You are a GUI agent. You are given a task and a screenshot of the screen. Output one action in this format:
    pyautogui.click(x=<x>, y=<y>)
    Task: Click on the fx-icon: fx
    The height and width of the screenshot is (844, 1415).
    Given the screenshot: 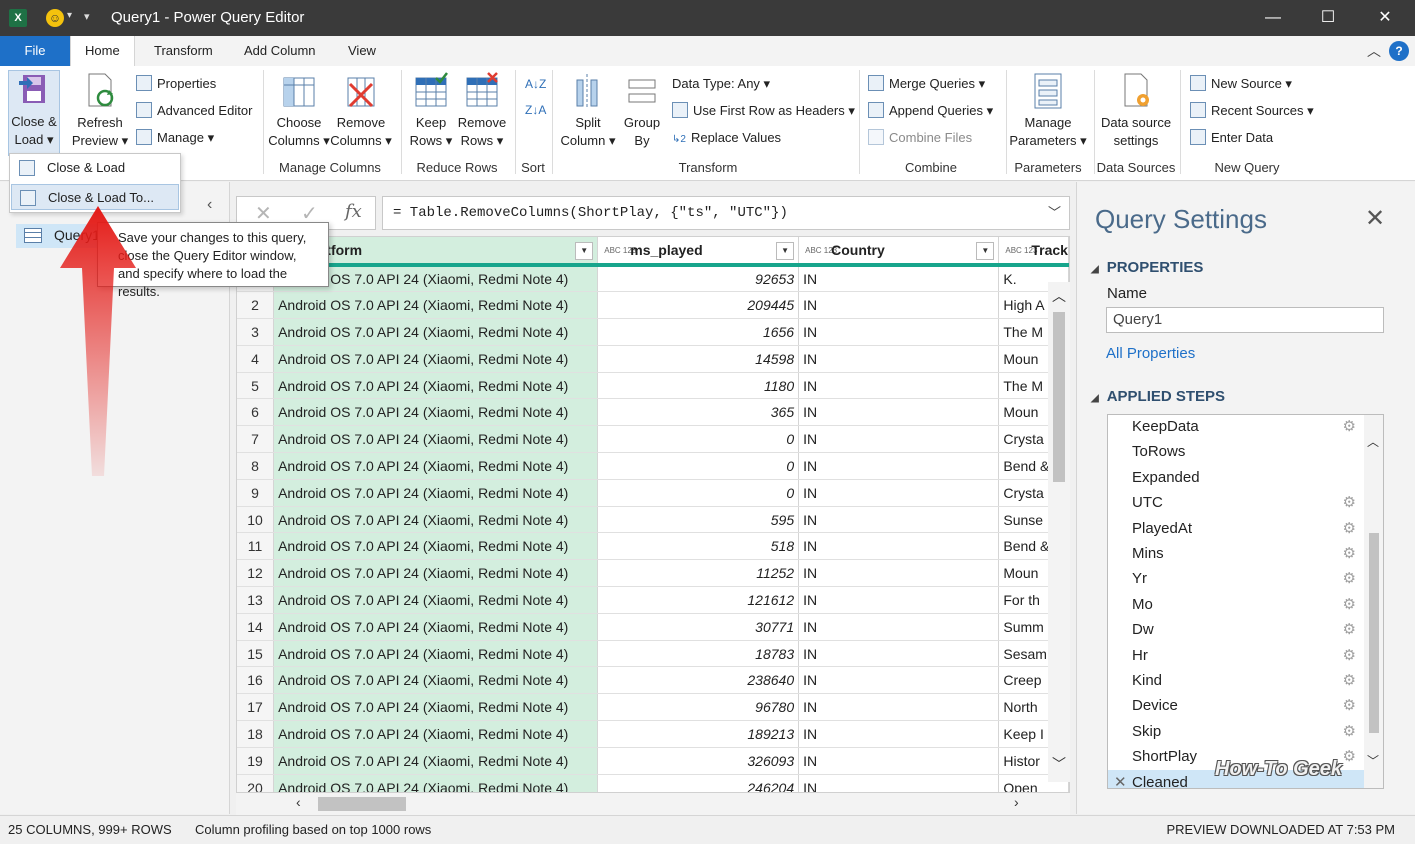 What is the action you would take?
    pyautogui.click(x=353, y=211)
    